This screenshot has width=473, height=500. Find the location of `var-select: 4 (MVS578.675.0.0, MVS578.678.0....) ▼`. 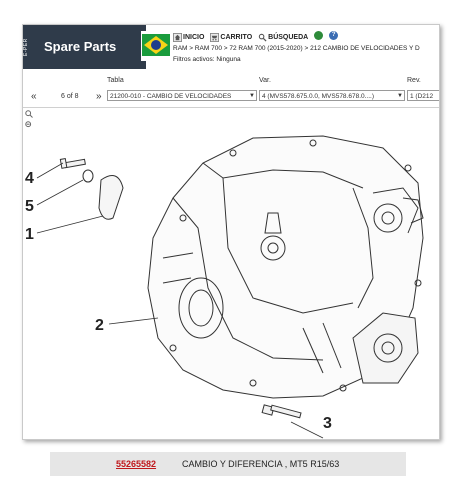

var-select: 4 (MVS578.675.0.0, MVS578.678.0....) ▼ is located at coordinates (332, 95).